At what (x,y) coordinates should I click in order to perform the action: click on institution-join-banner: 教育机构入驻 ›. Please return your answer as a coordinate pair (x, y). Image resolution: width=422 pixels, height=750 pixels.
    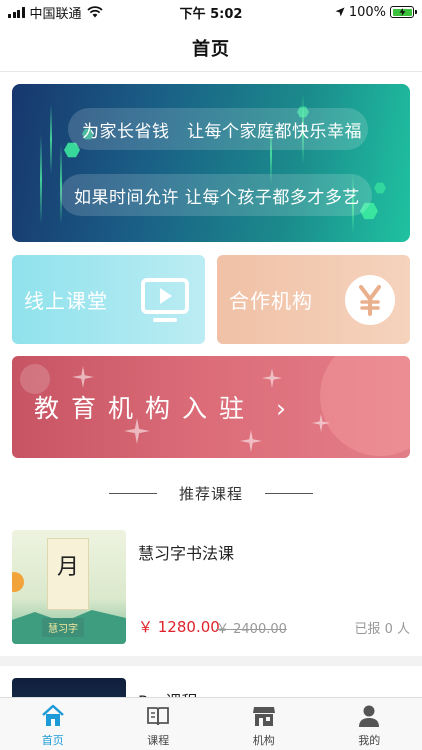
    Looking at the image, I should click on (211, 407).